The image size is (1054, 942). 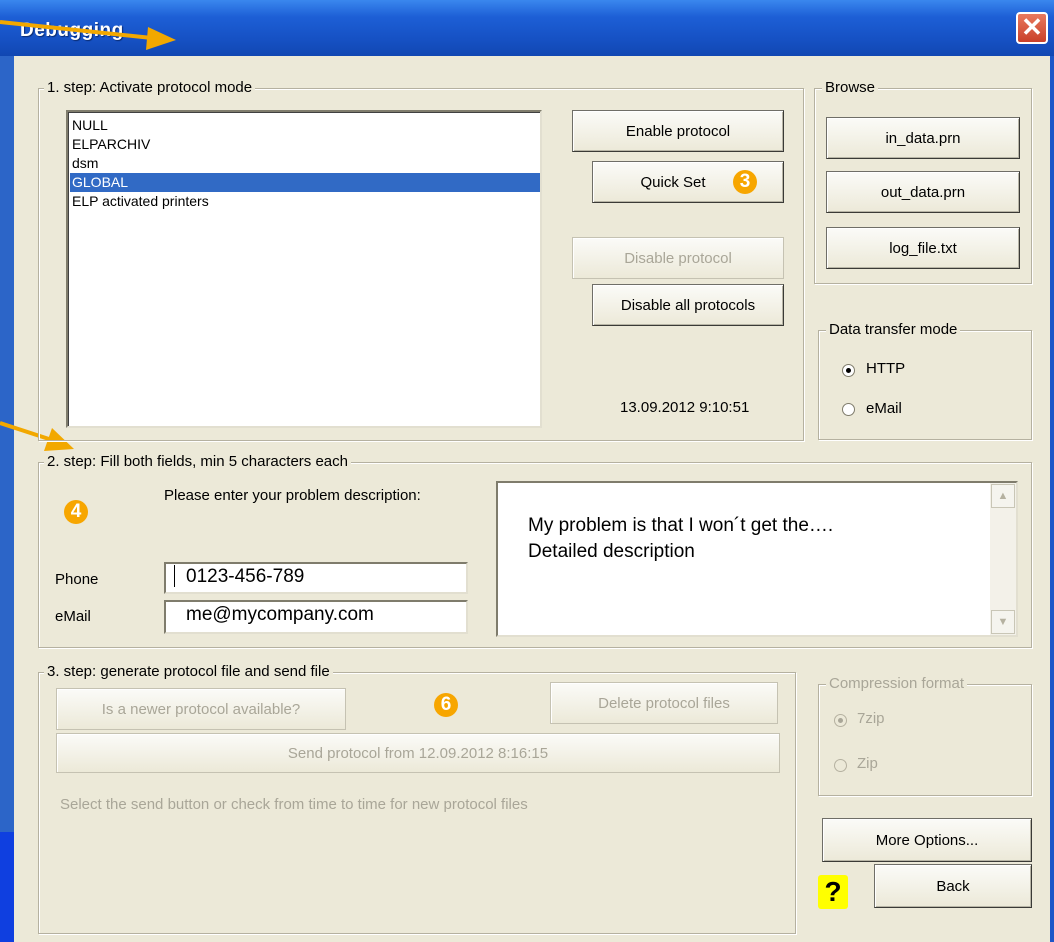 I want to click on description-scrollbar: ▲ ▼, so click(x=1003, y=559).